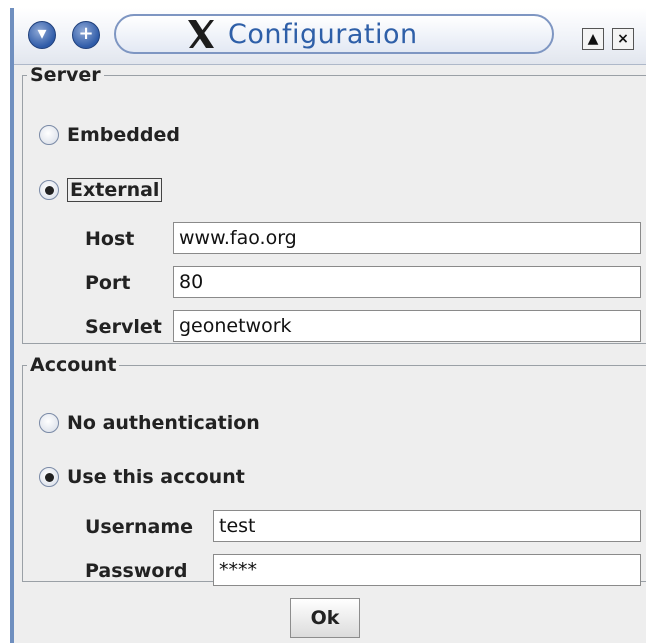 The height and width of the screenshot is (643, 646). I want to click on no-auth-radio-row: No authentication, so click(149, 423).